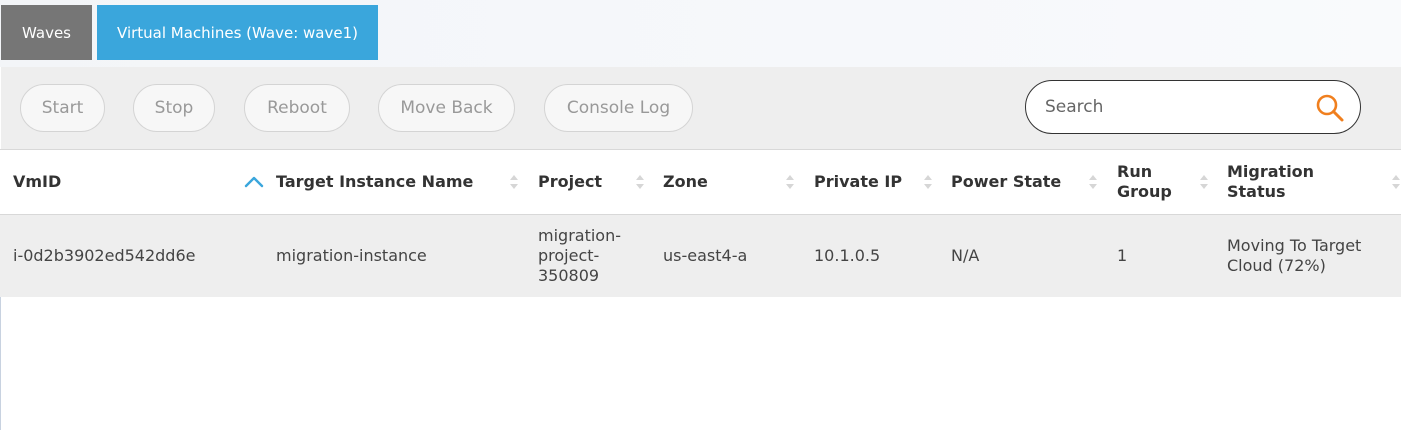  What do you see at coordinates (254, 182) in the screenshot?
I see `sort-ascending-icon` at bounding box center [254, 182].